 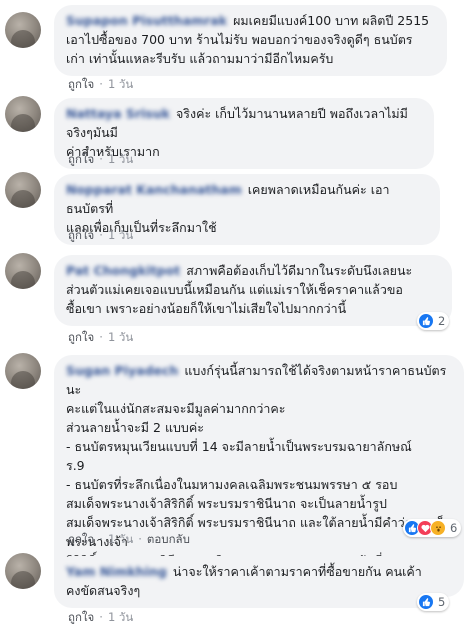 I want to click on wow-face-icon, so click(x=438, y=528).